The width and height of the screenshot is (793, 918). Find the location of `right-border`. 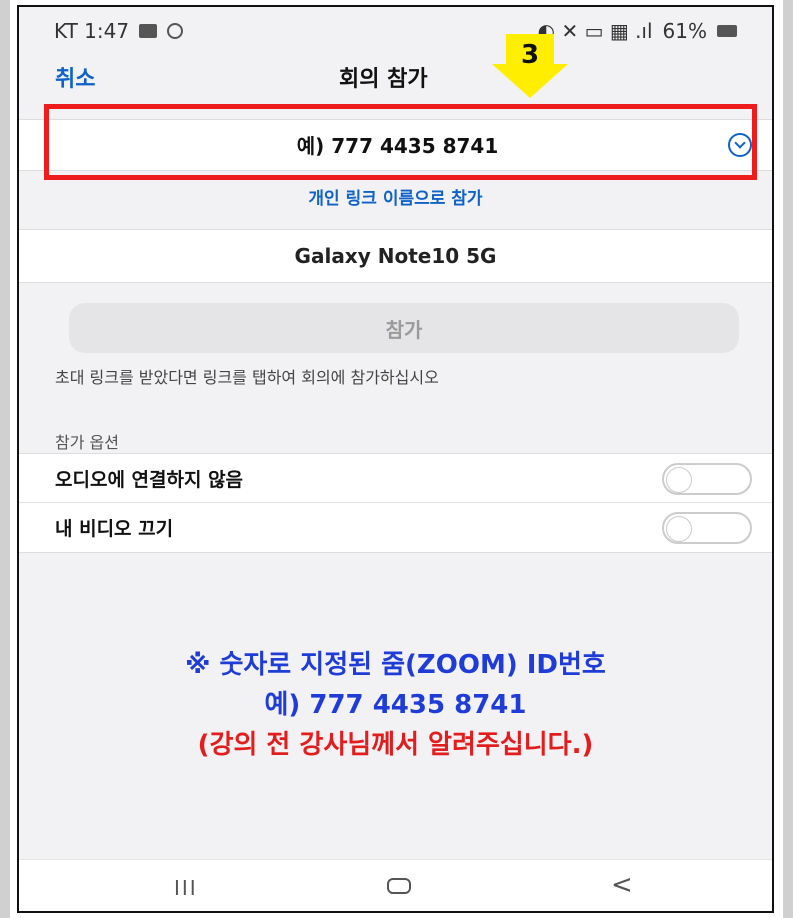

right-border is located at coordinates (788, 459).